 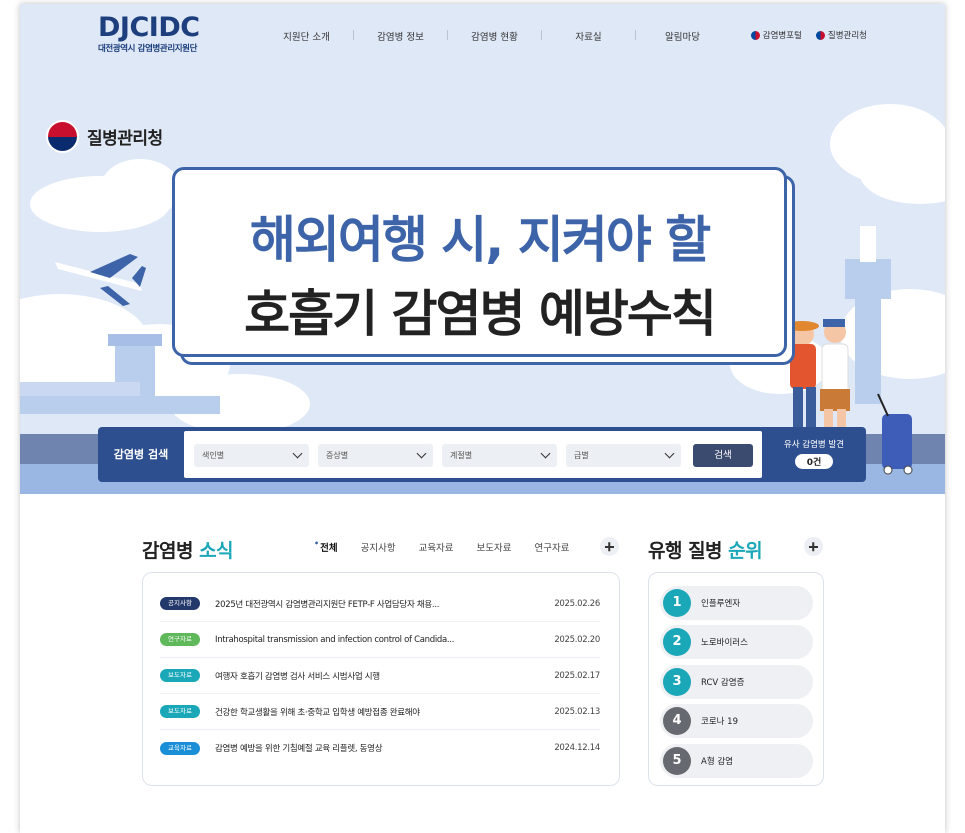 What do you see at coordinates (847, 36) in the screenshot?
I see `util-link-label: 질병관리청` at bounding box center [847, 36].